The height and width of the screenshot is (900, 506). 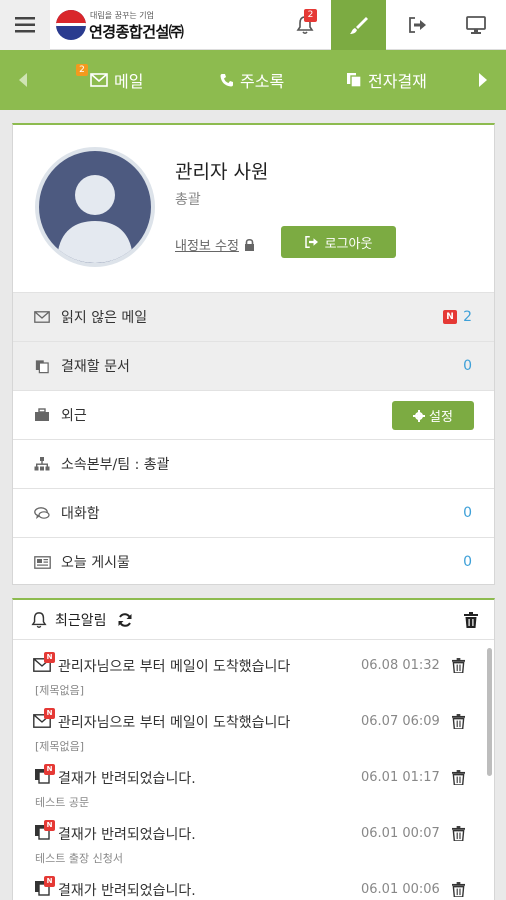 What do you see at coordinates (42, 464) in the screenshot?
I see `sitemap-icon` at bounding box center [42, 464].